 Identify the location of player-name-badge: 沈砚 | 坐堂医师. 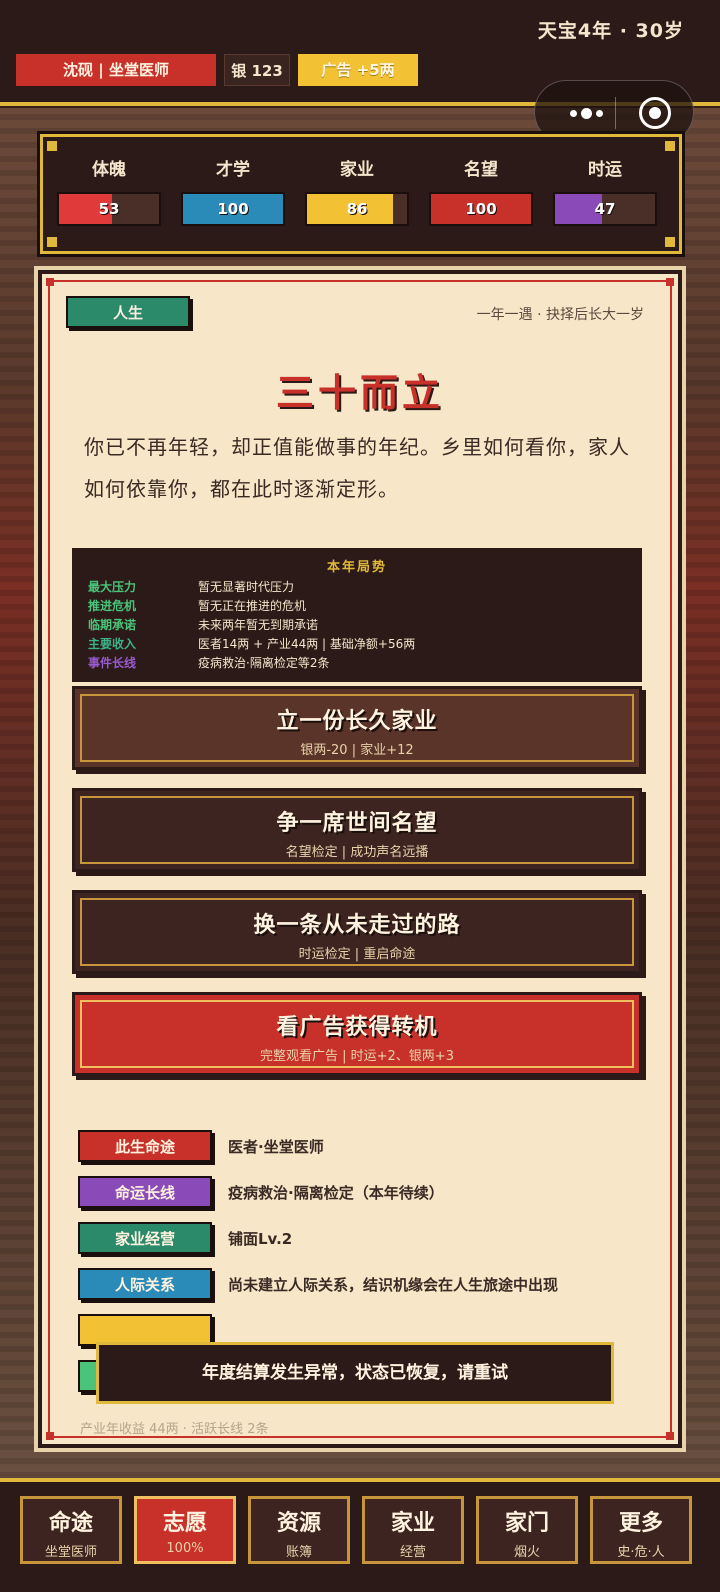
(116, 70).